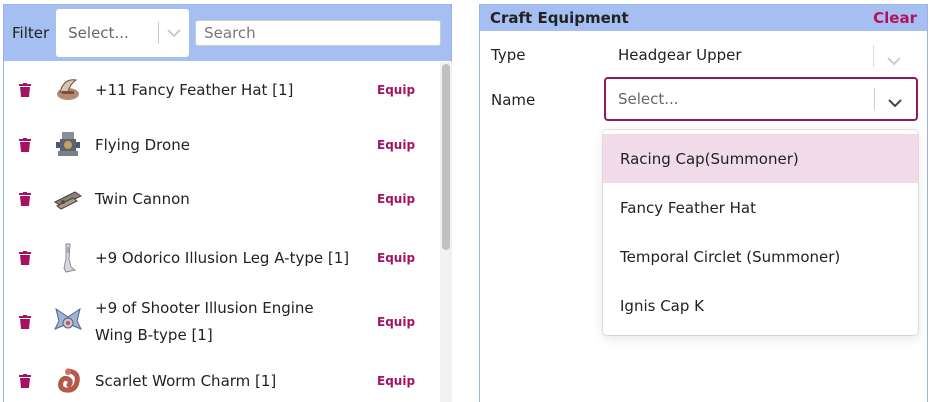  What do you see at coordinates (760, 305) in the screenshot?
I see `dropdown-option: Ignis Cap K` at bounding box center [760, 305].